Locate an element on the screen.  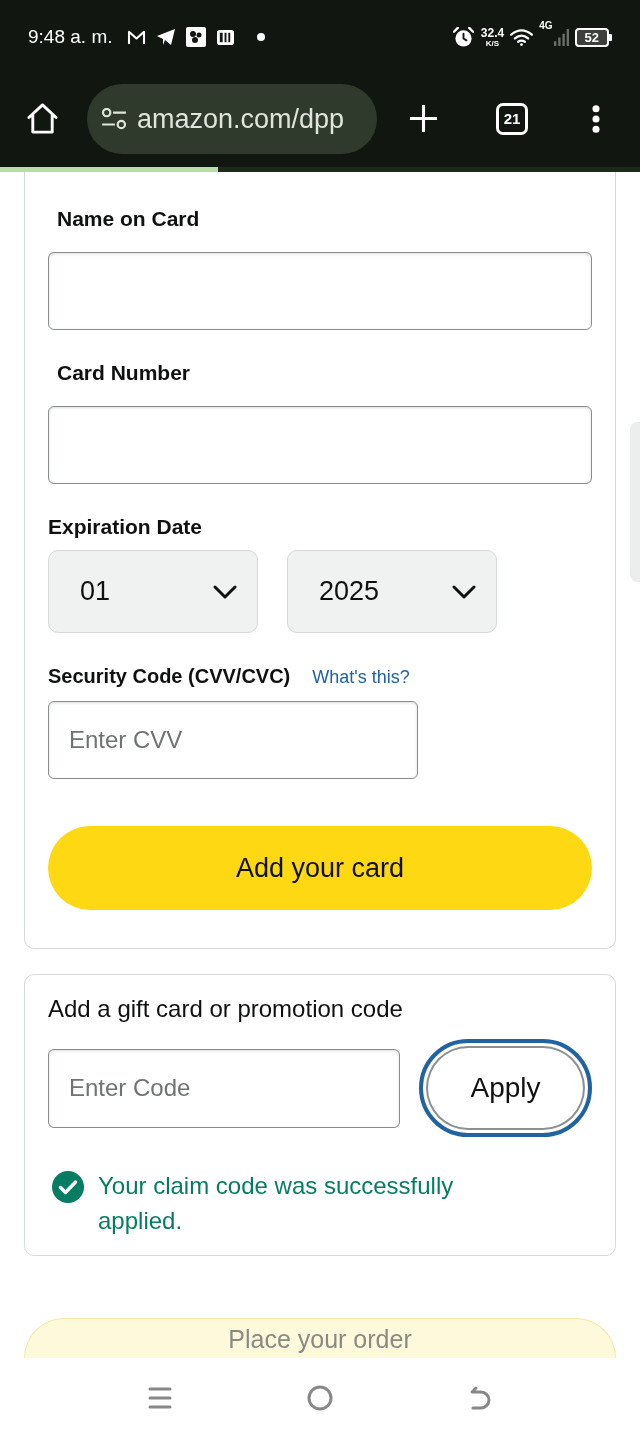
field-label: Card Number is located at coordinates (124, 373).